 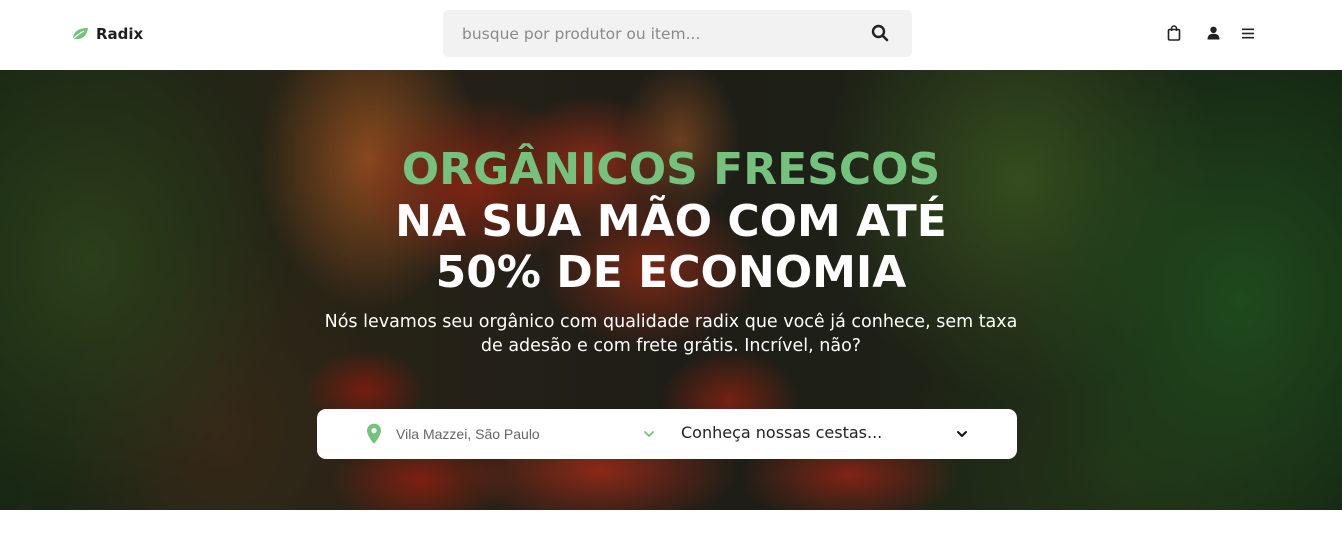 I want to click on hero-title-line2: NA SUA MÃO COM ATÉ, so click(x=671, y=221).